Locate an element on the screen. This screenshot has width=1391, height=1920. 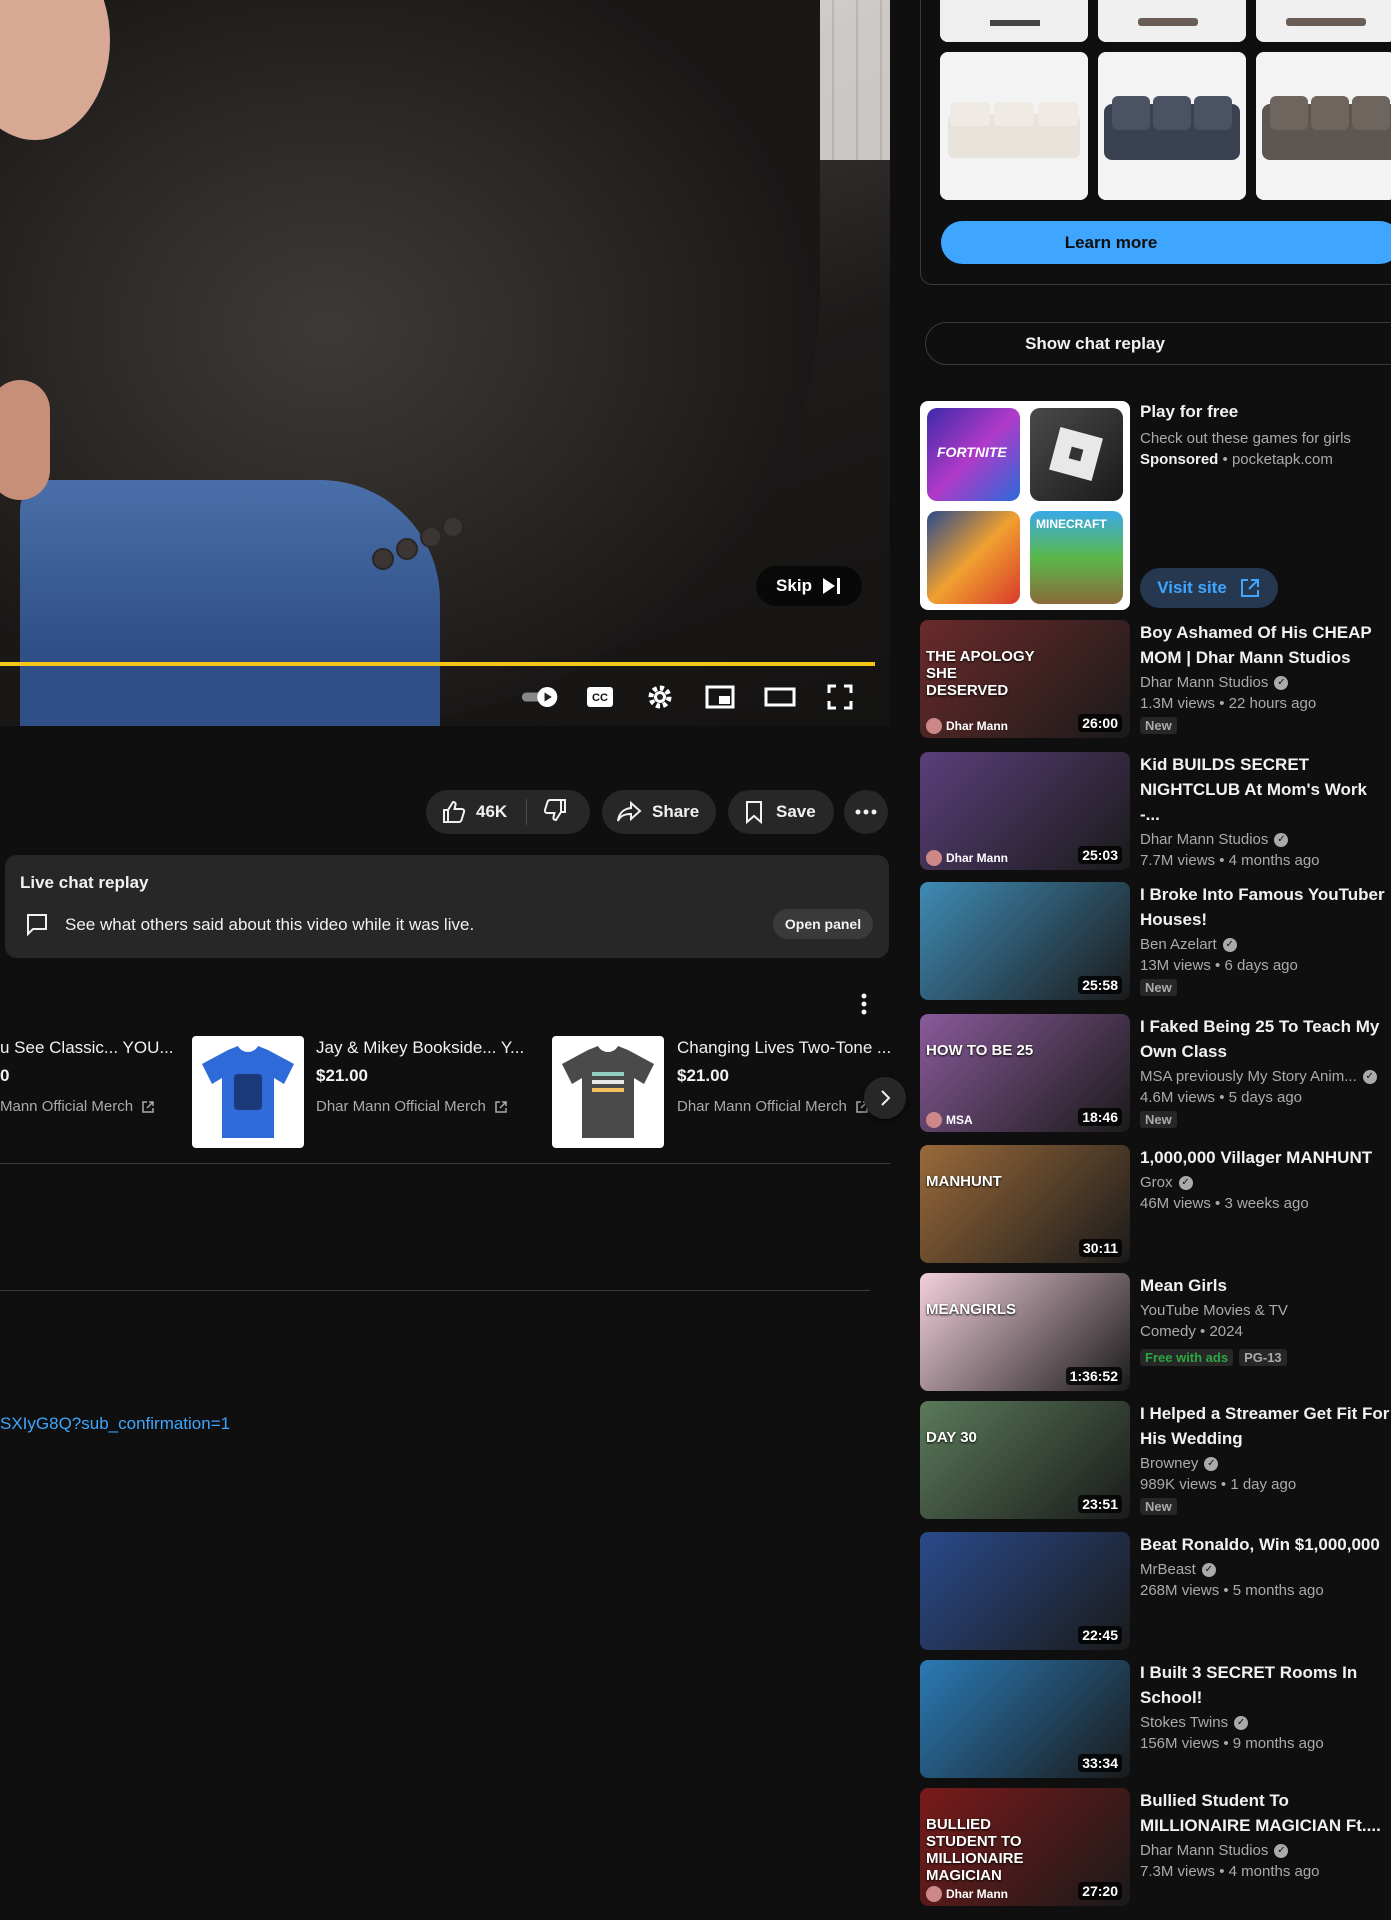
merch-next-button is located at coordinates (885, 1098).